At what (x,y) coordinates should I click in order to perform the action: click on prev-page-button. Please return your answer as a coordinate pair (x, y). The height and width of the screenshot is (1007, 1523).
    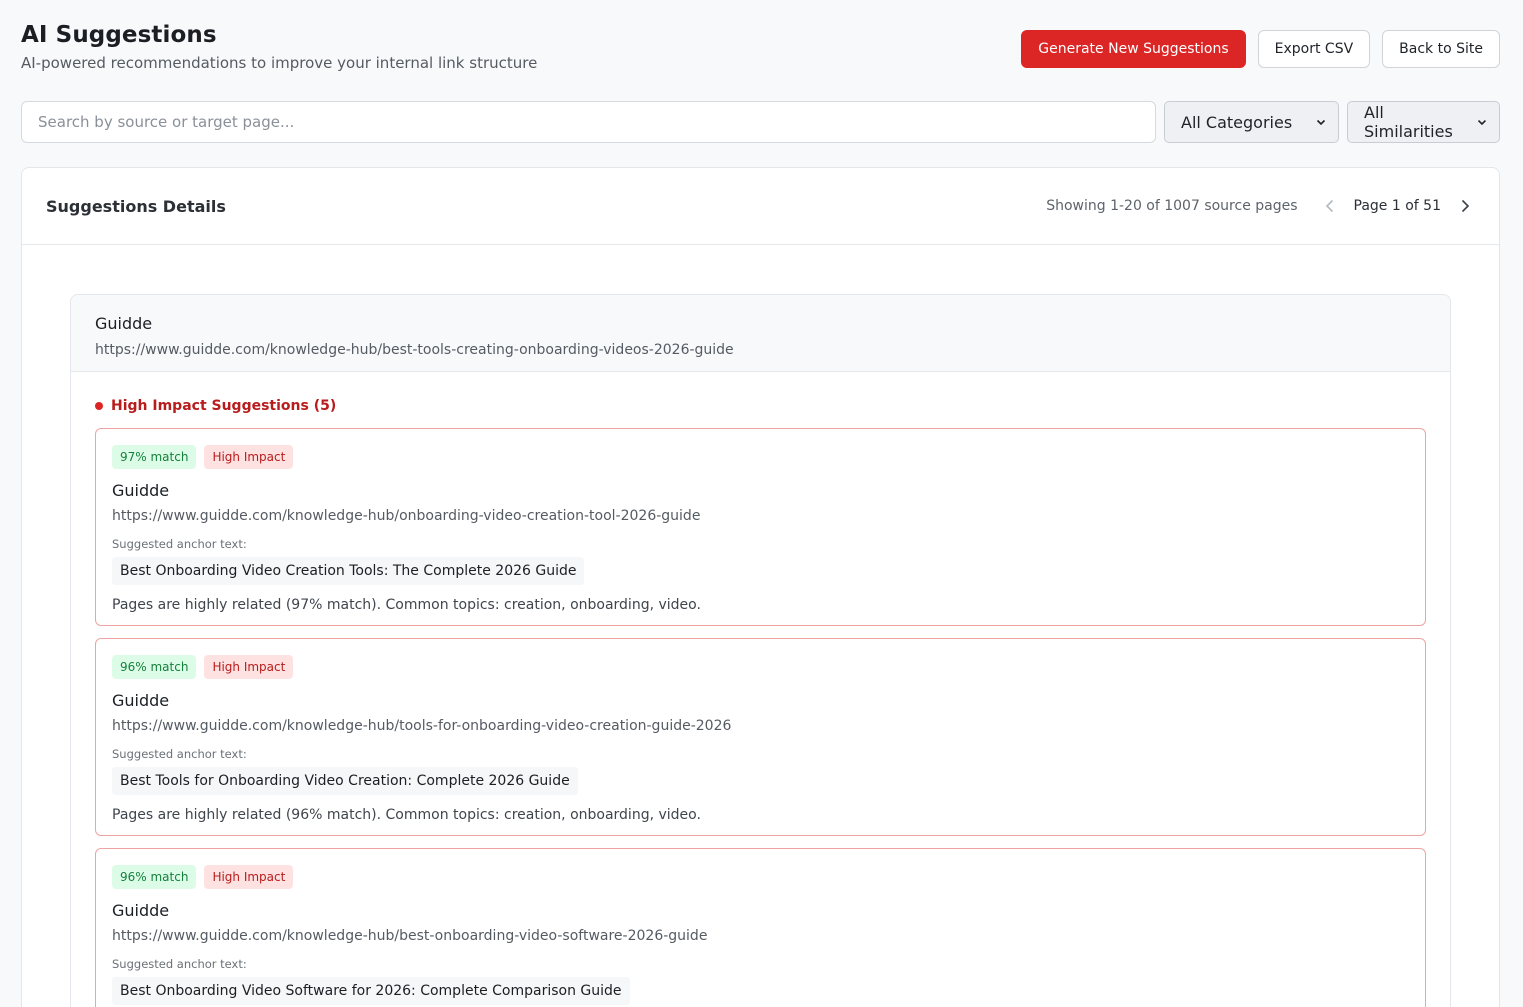
    Looking at the image, I should click on (1330, 206).